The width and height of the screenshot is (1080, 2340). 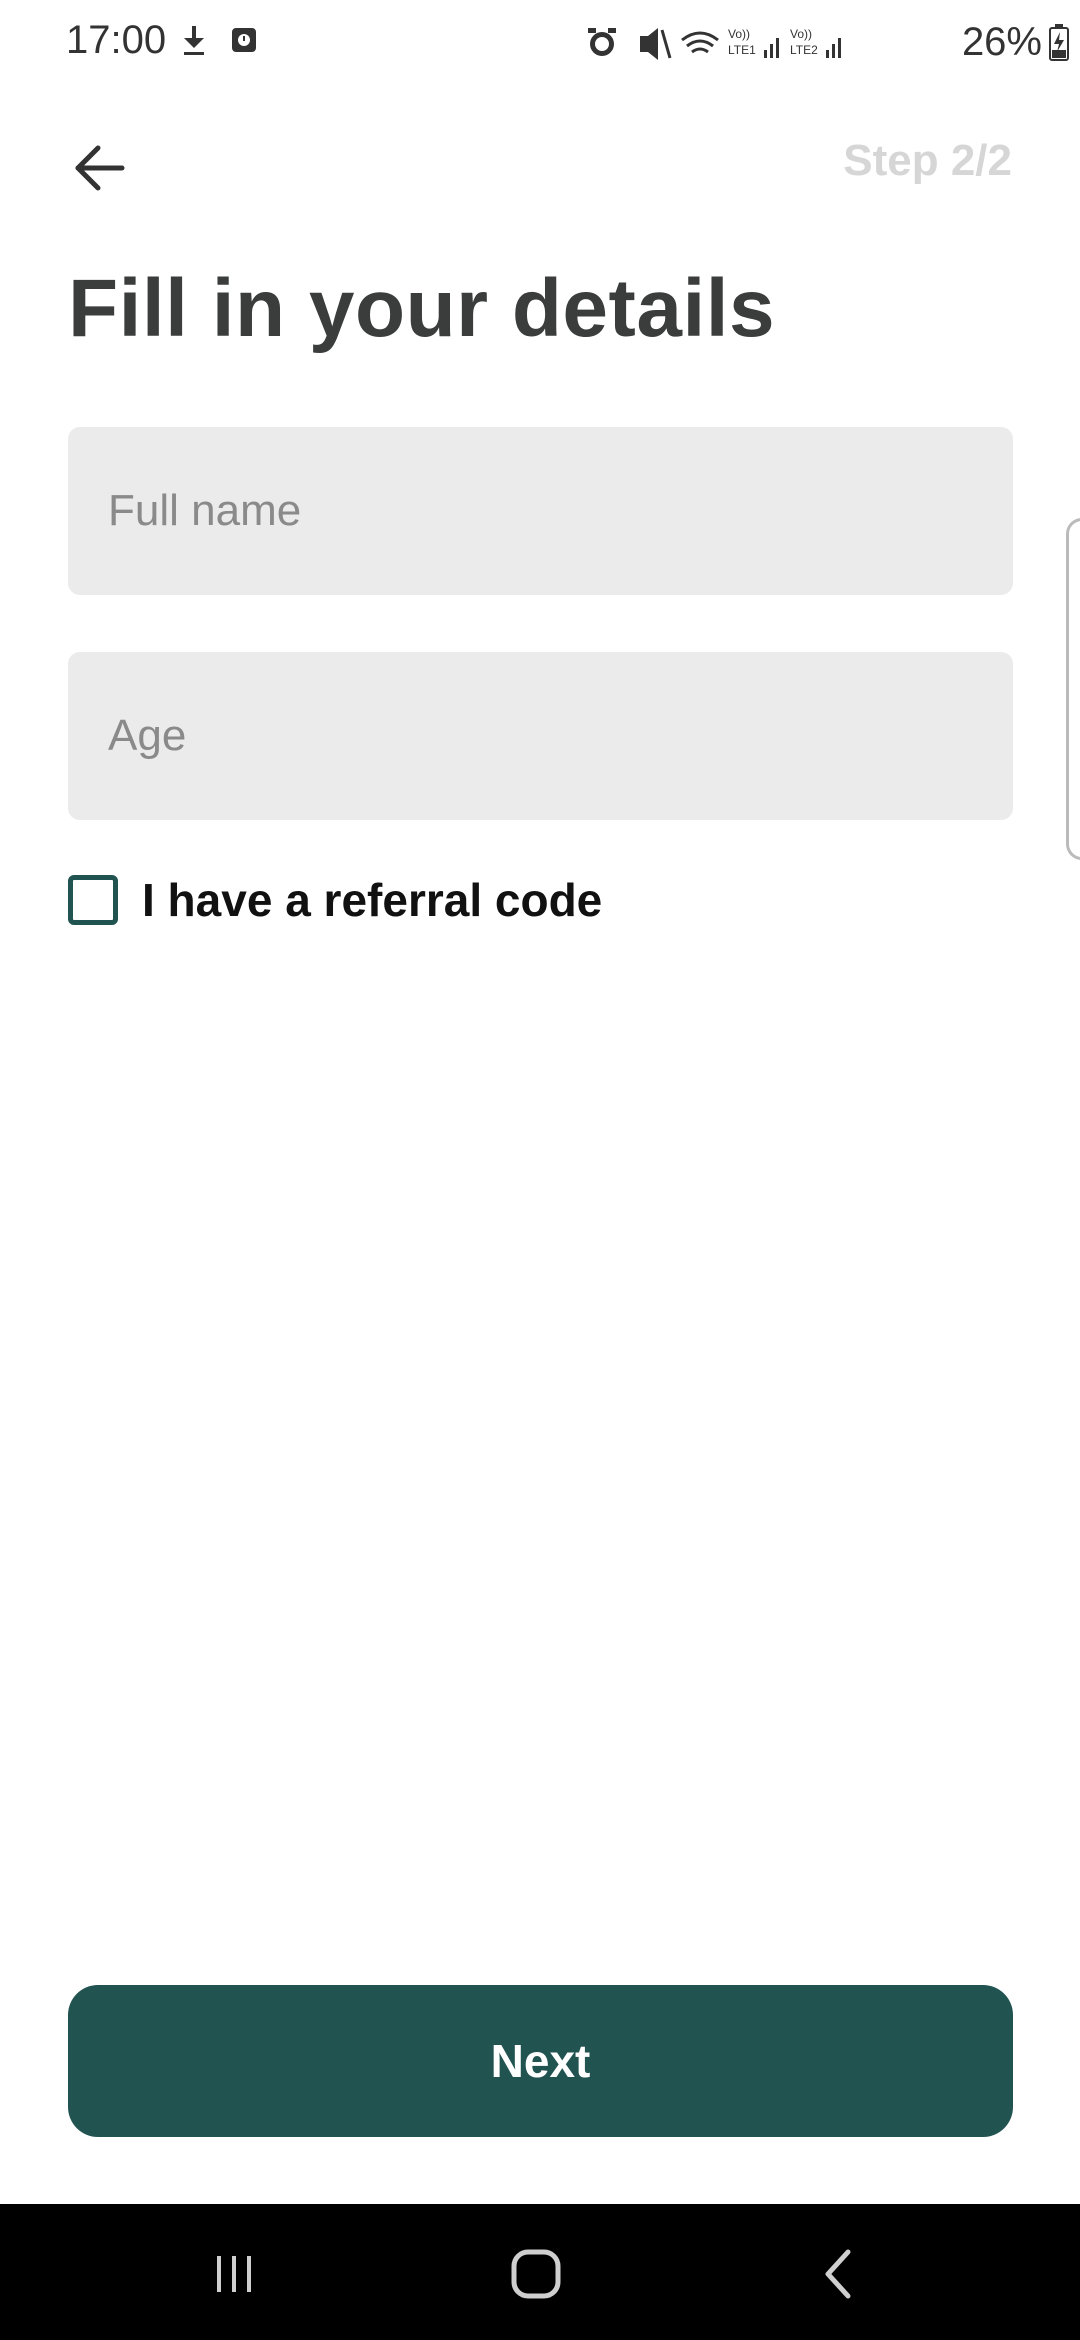 I want to click on battery-charging-icon, so click(x=1059, y=42).